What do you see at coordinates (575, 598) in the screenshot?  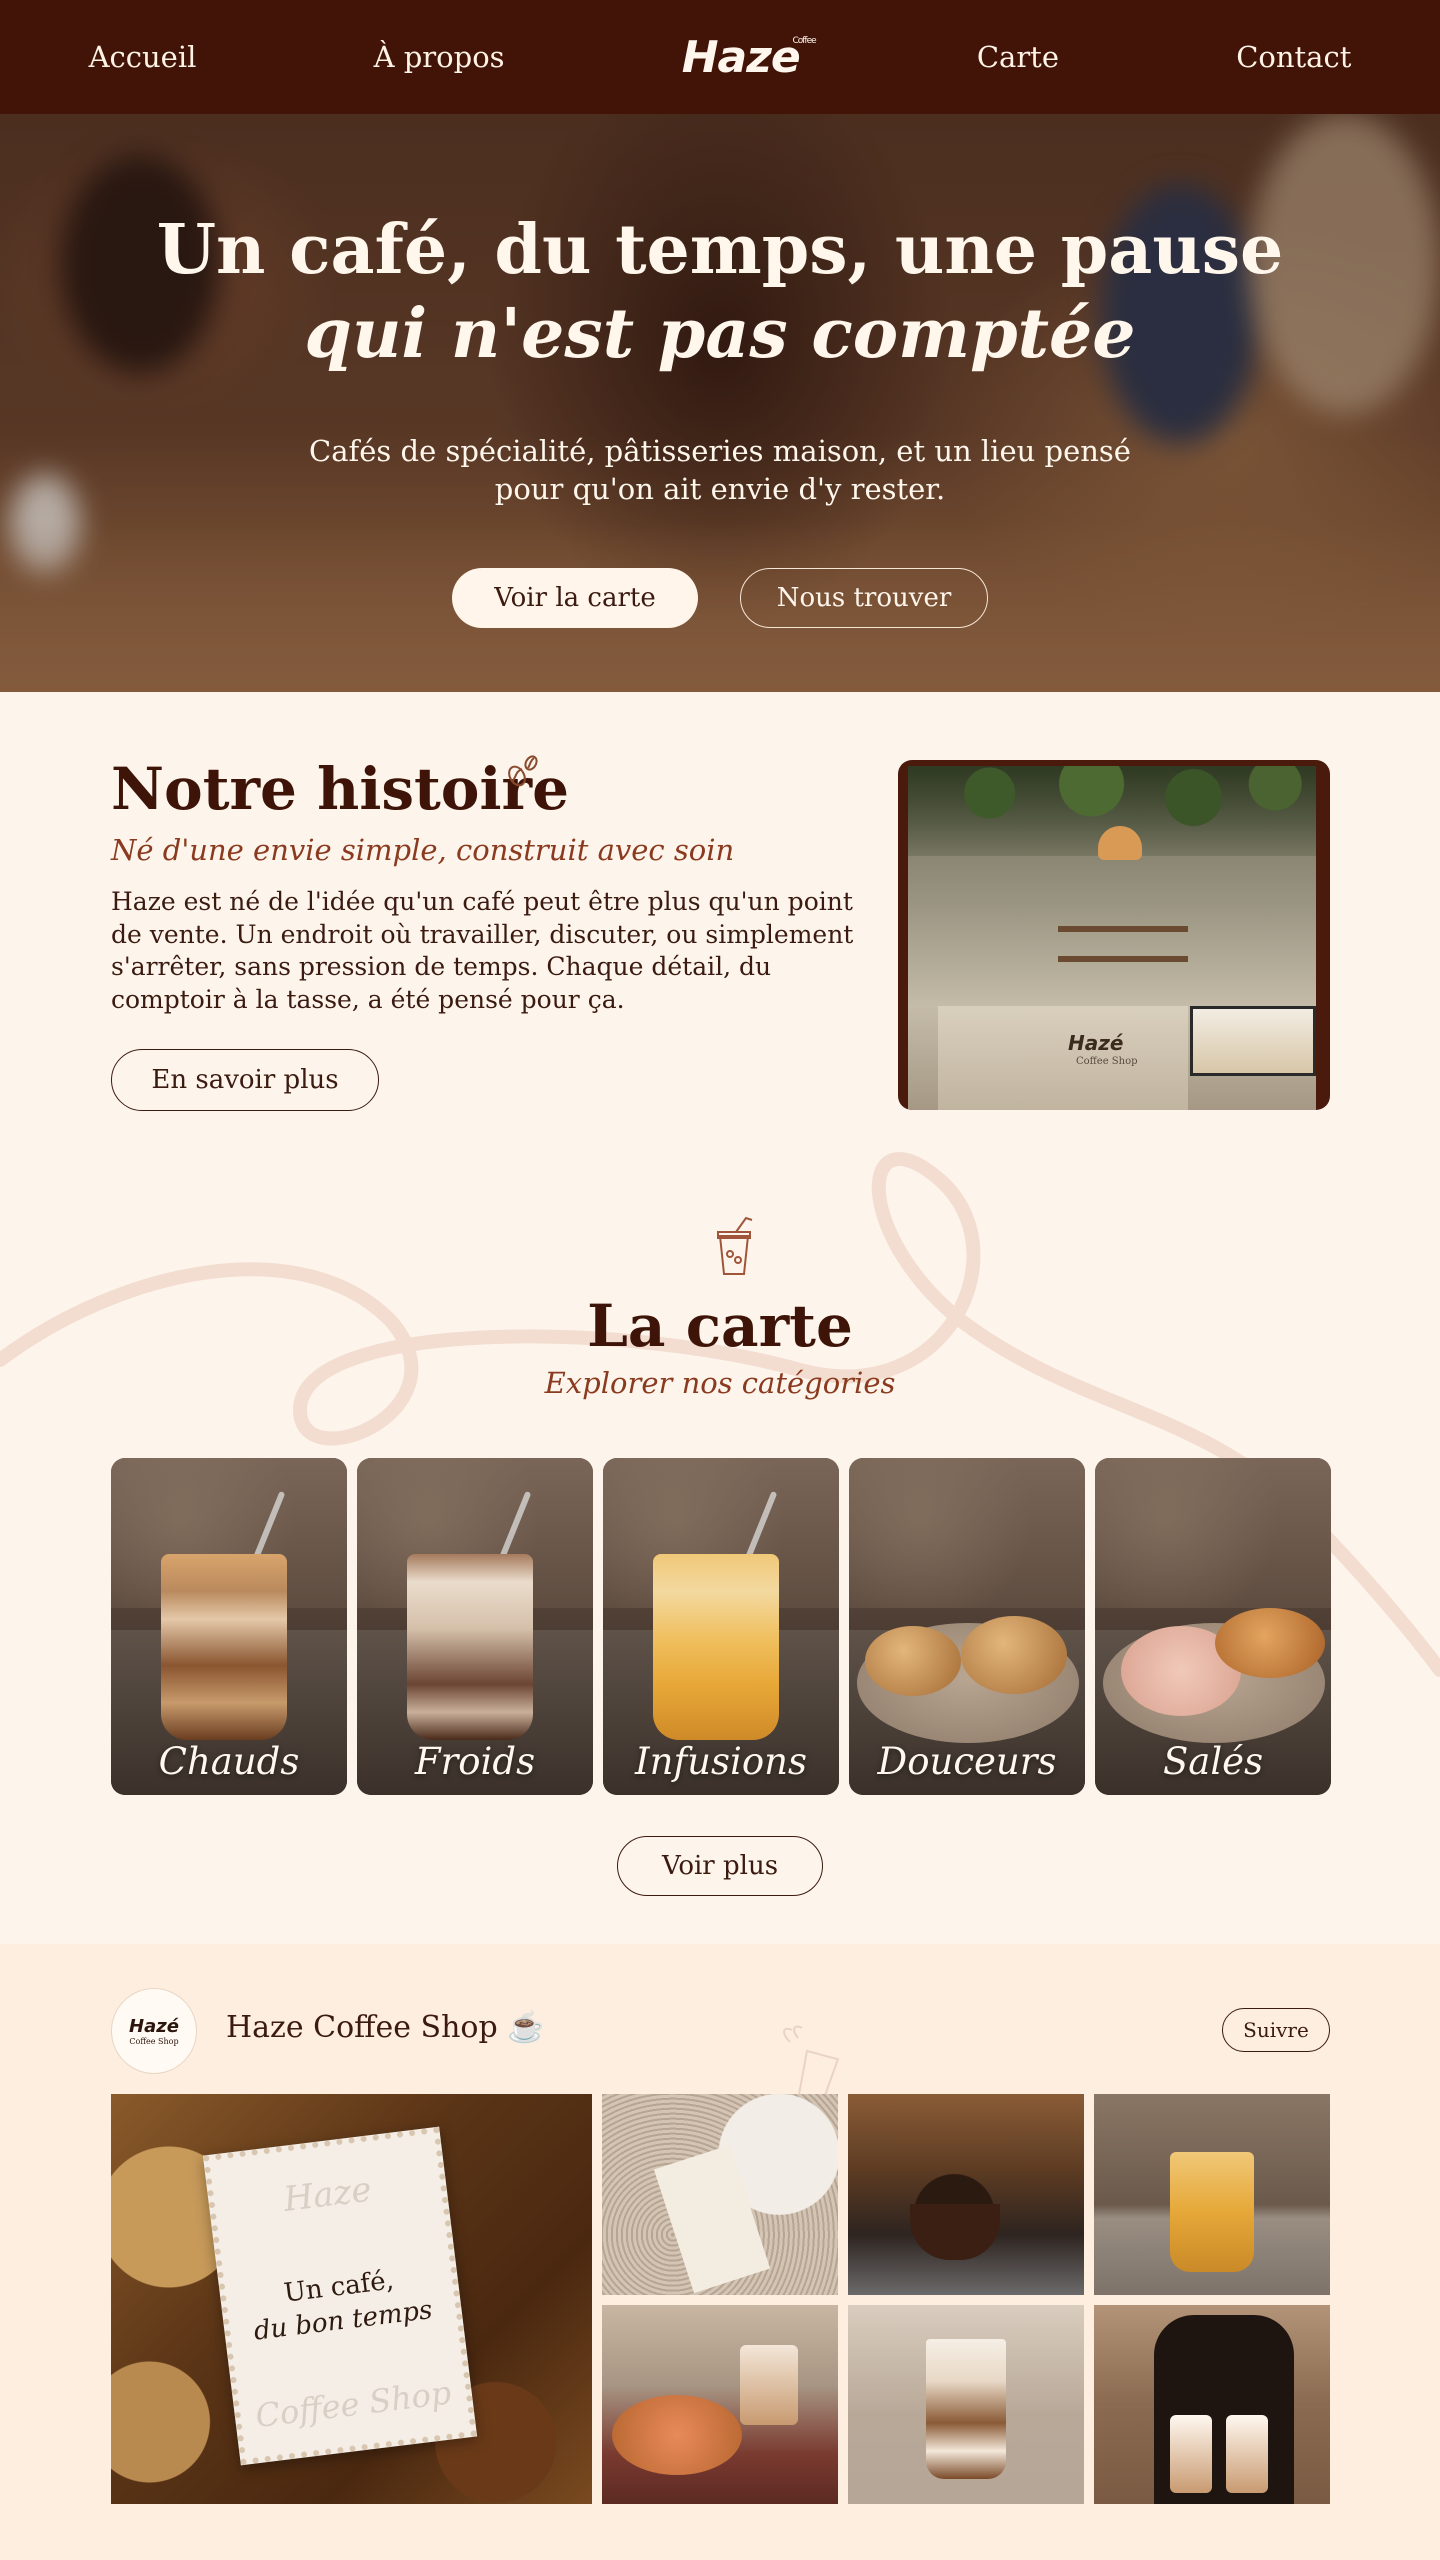 I see `voir-la-carte-button: Voir la carte` at bounding box center [575, 598].